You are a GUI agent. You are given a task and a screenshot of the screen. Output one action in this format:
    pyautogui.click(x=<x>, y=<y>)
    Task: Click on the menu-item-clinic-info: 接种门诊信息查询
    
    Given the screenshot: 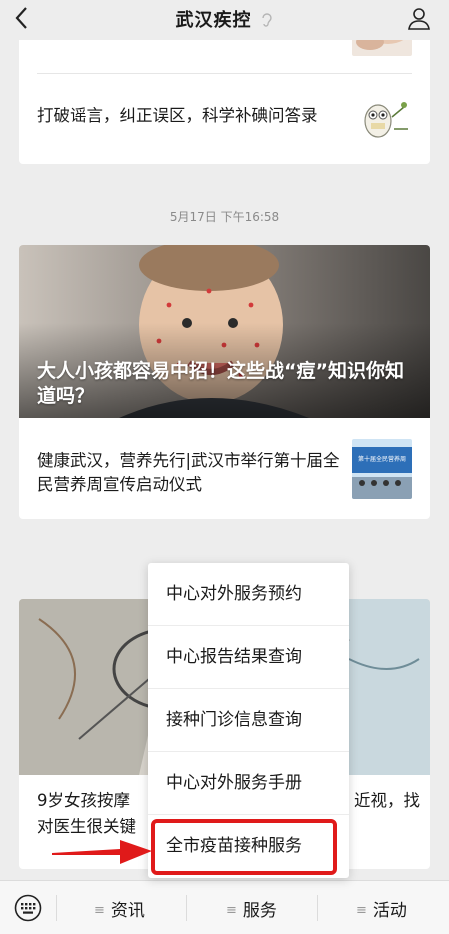 What is the action you would take?
    pyautogui.click(x=248, y=720)
    